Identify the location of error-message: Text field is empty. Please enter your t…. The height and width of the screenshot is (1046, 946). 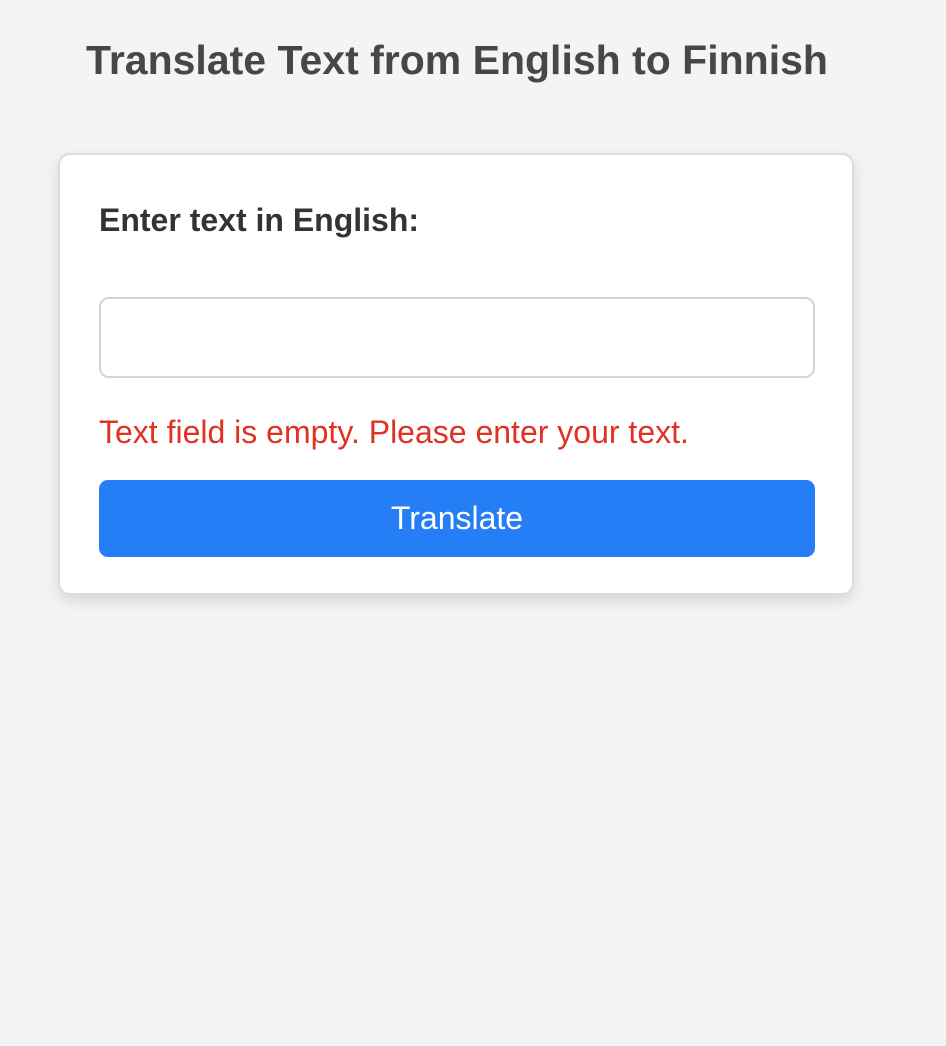
(394, 432).